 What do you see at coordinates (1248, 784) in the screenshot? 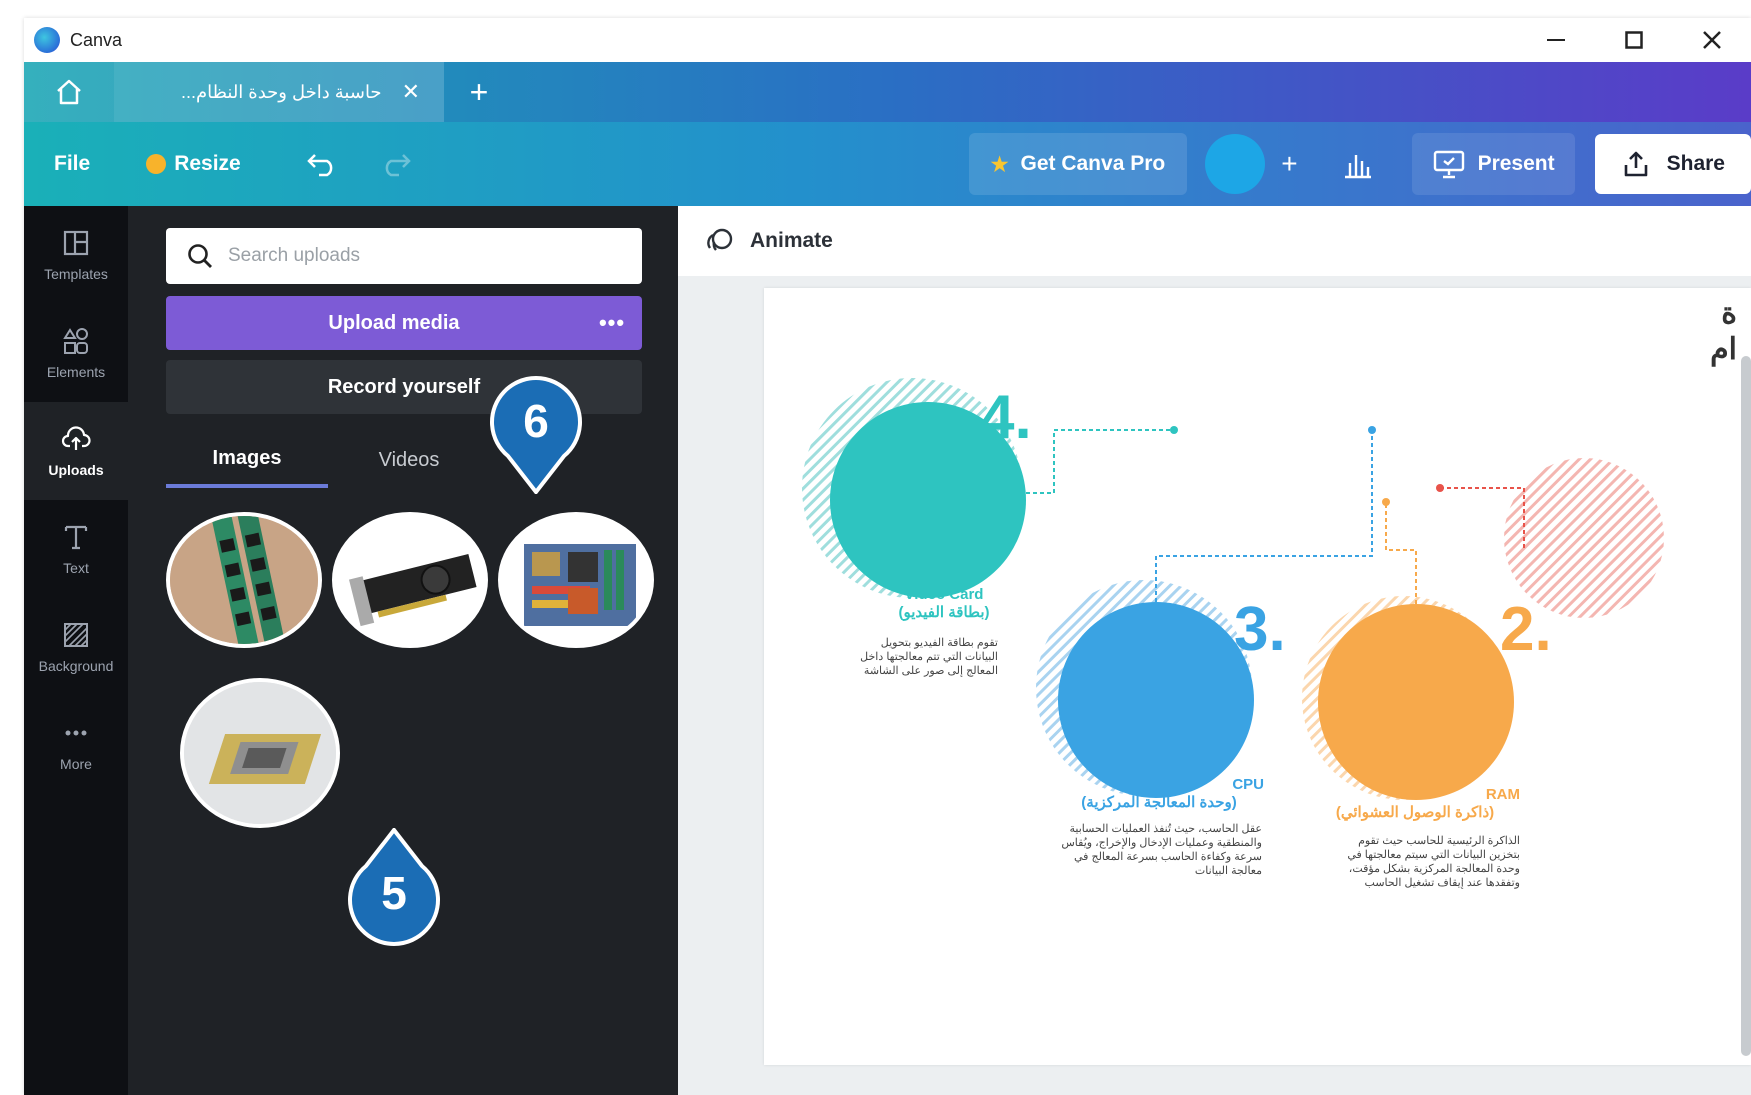
I see `cpu-en: CPU` at bounding box center [1248, 784].